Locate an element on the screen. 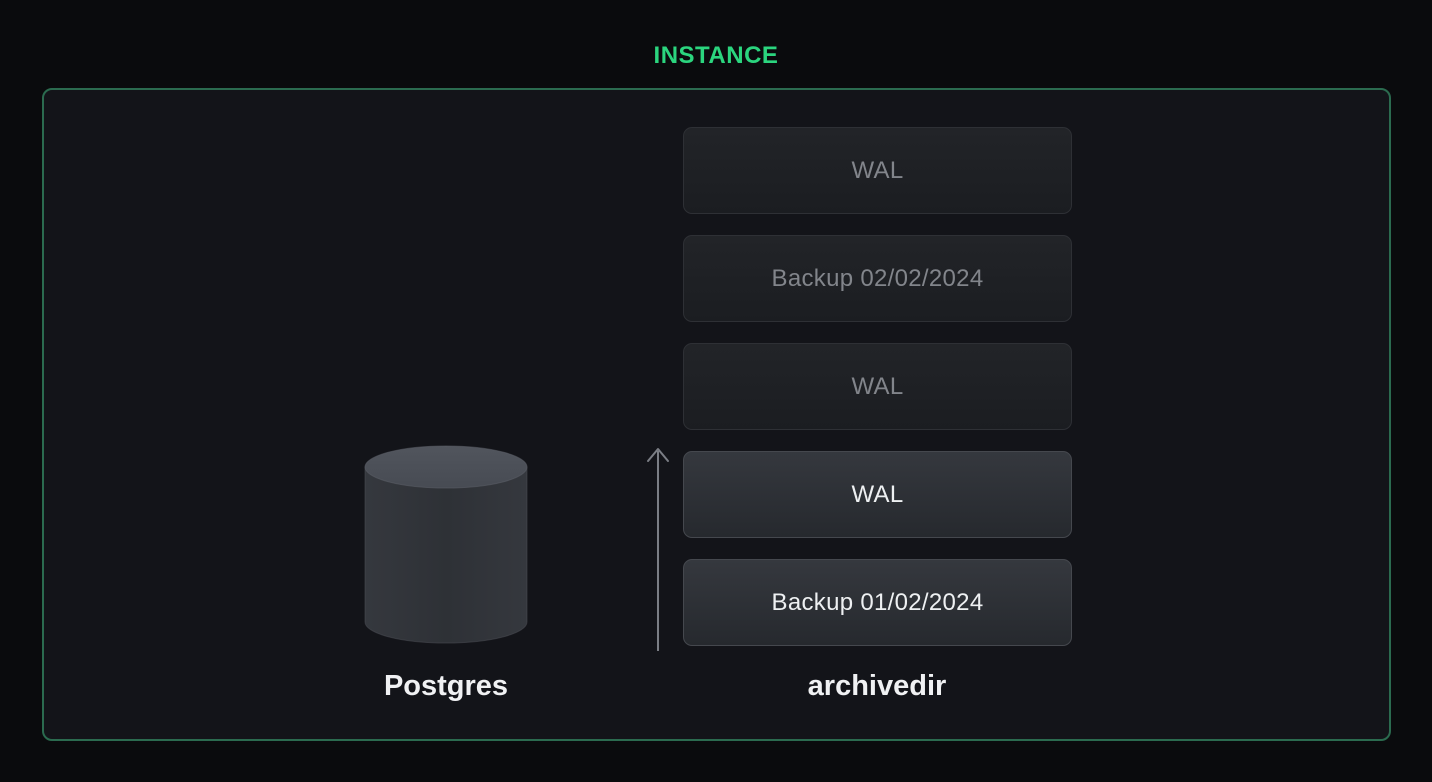 The height and width of the screenshot is (782, 1432). archive-item-wal-1: WAL is located at coordinates (877, 170).